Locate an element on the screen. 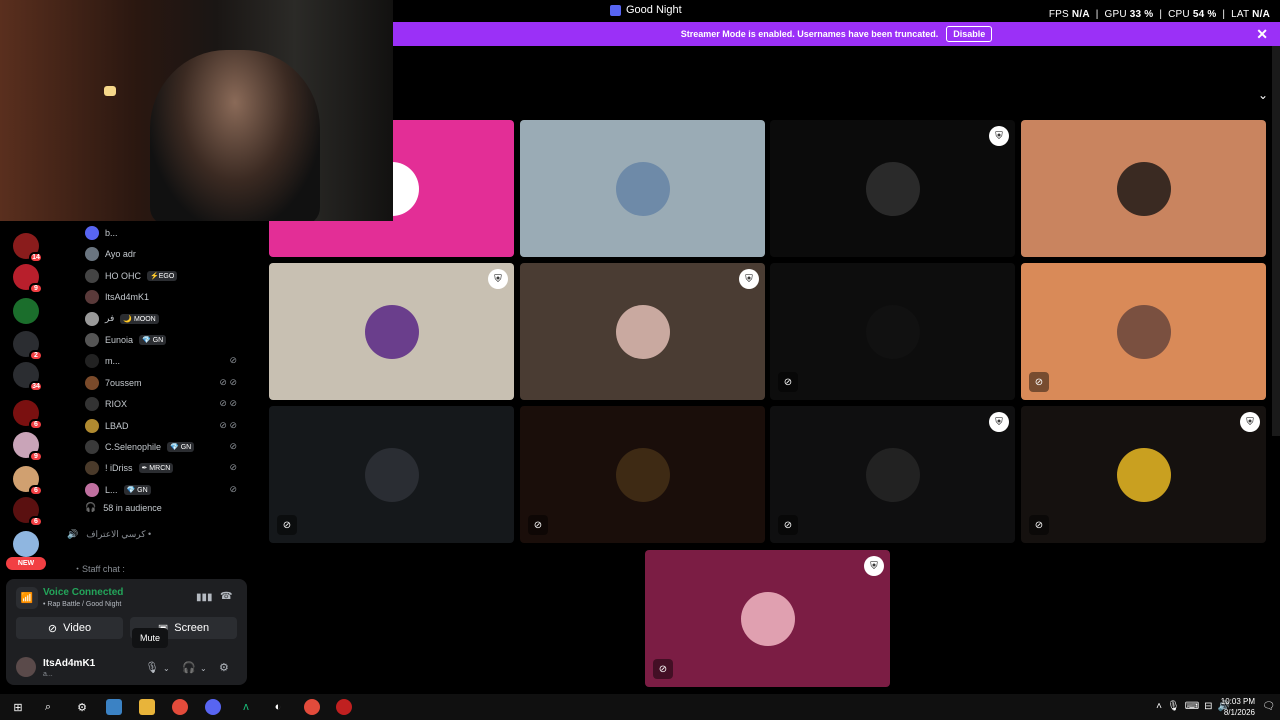  server-tag: ✒ MRCN is located at coordinates (156, 468).